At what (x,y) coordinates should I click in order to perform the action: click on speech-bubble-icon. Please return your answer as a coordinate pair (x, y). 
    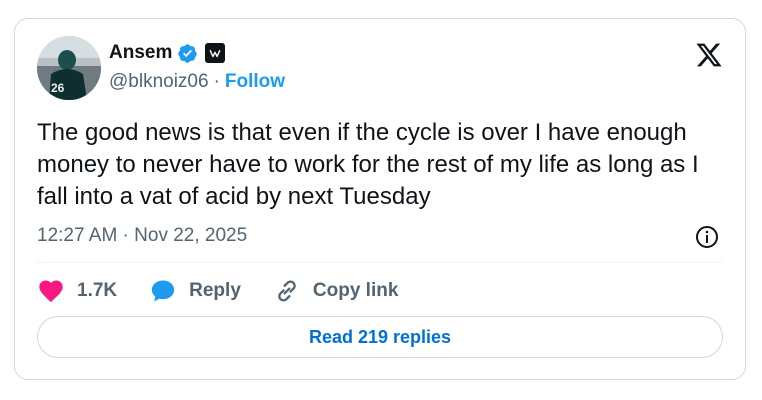
    Looking at the image, I should click on (163, 291).